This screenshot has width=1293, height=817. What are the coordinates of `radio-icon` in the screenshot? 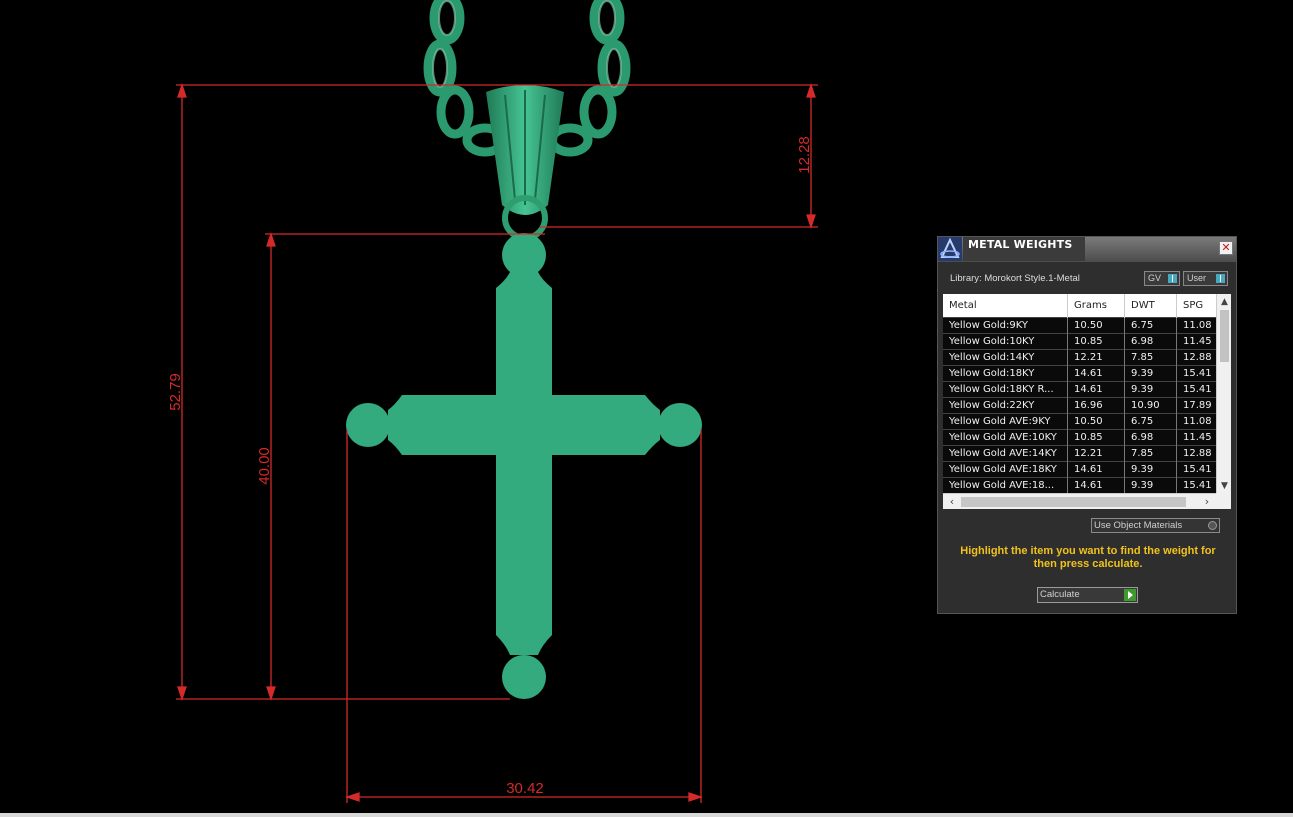 It's located at (1212, 525).